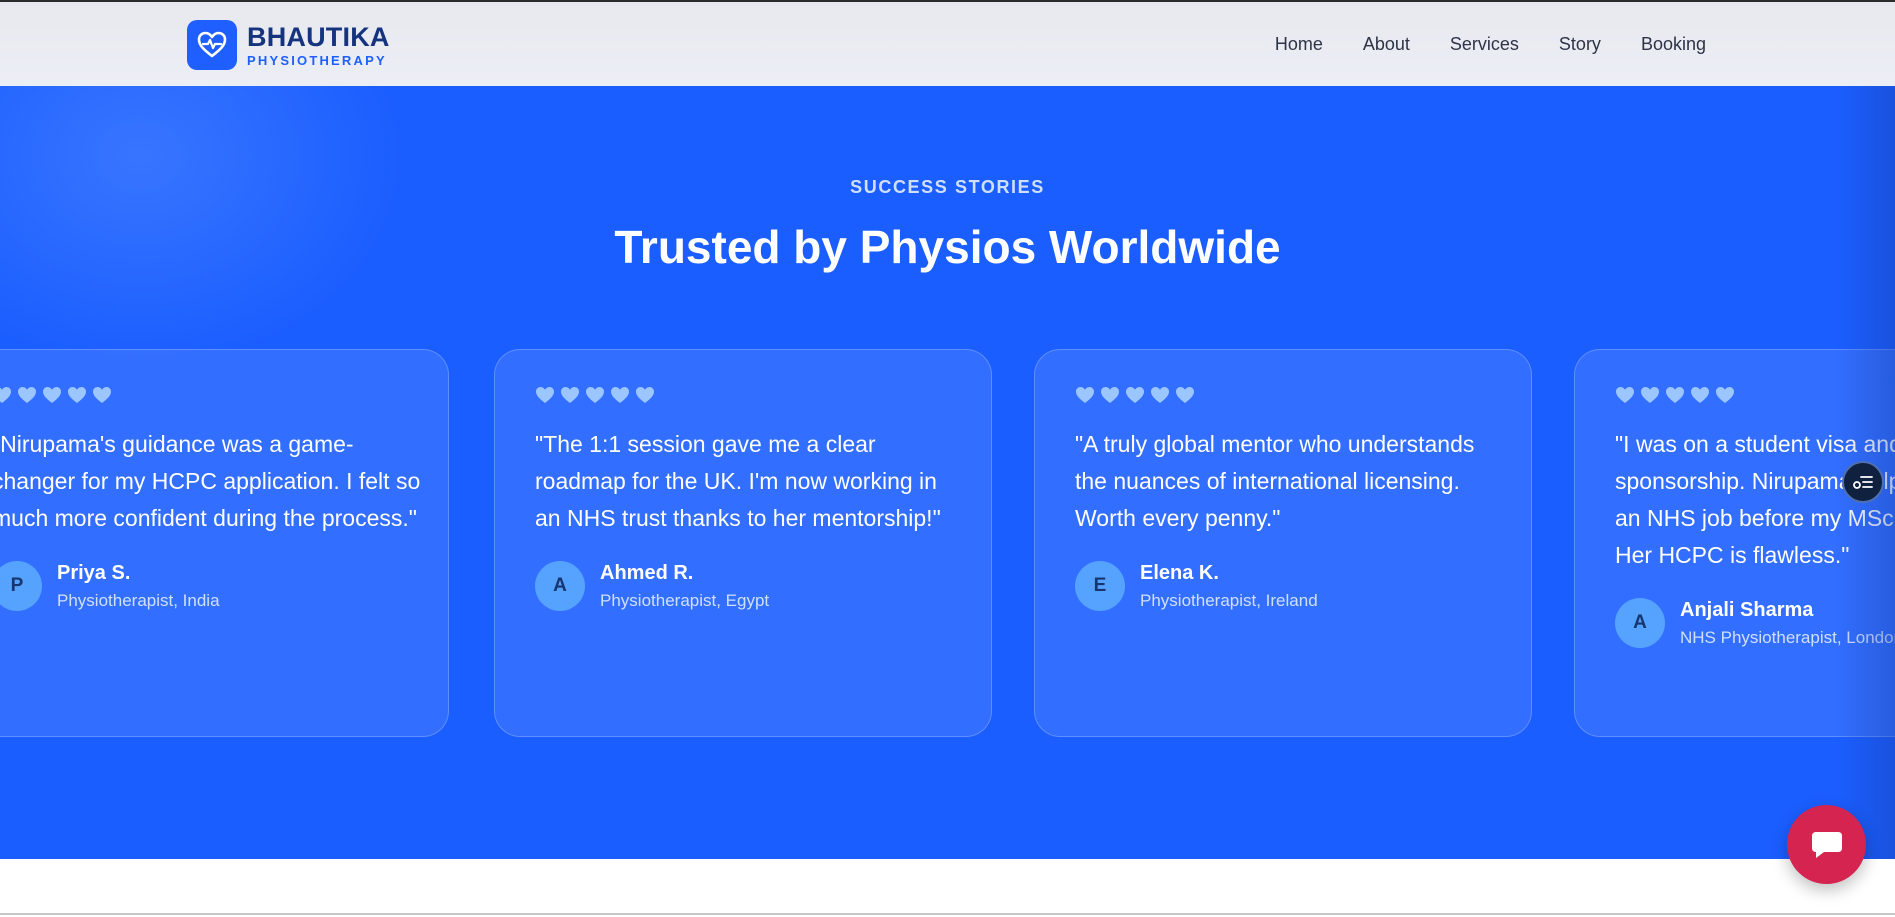 The image size is (1895, 917). Describe the element at coordinates (1179, 572) in the screenshot. I see `author-name: Elena K.` at that location.